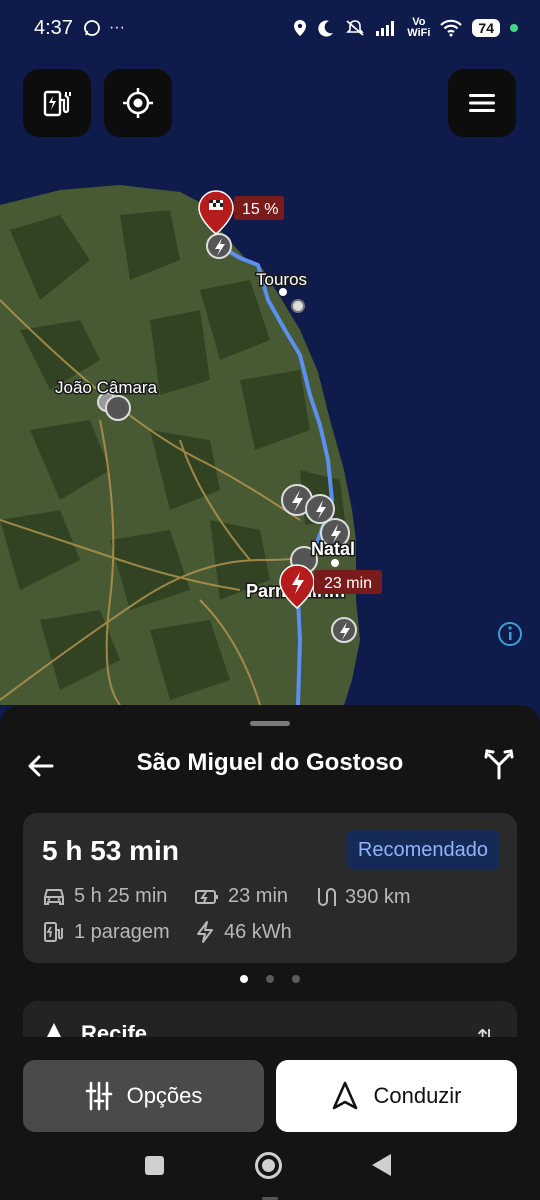 The image size is (540, 1200). What do you see at coordinates (122, 931) in the screenshot?
I see `stops-value: 1 paragem` at bounding box center [122, 931].